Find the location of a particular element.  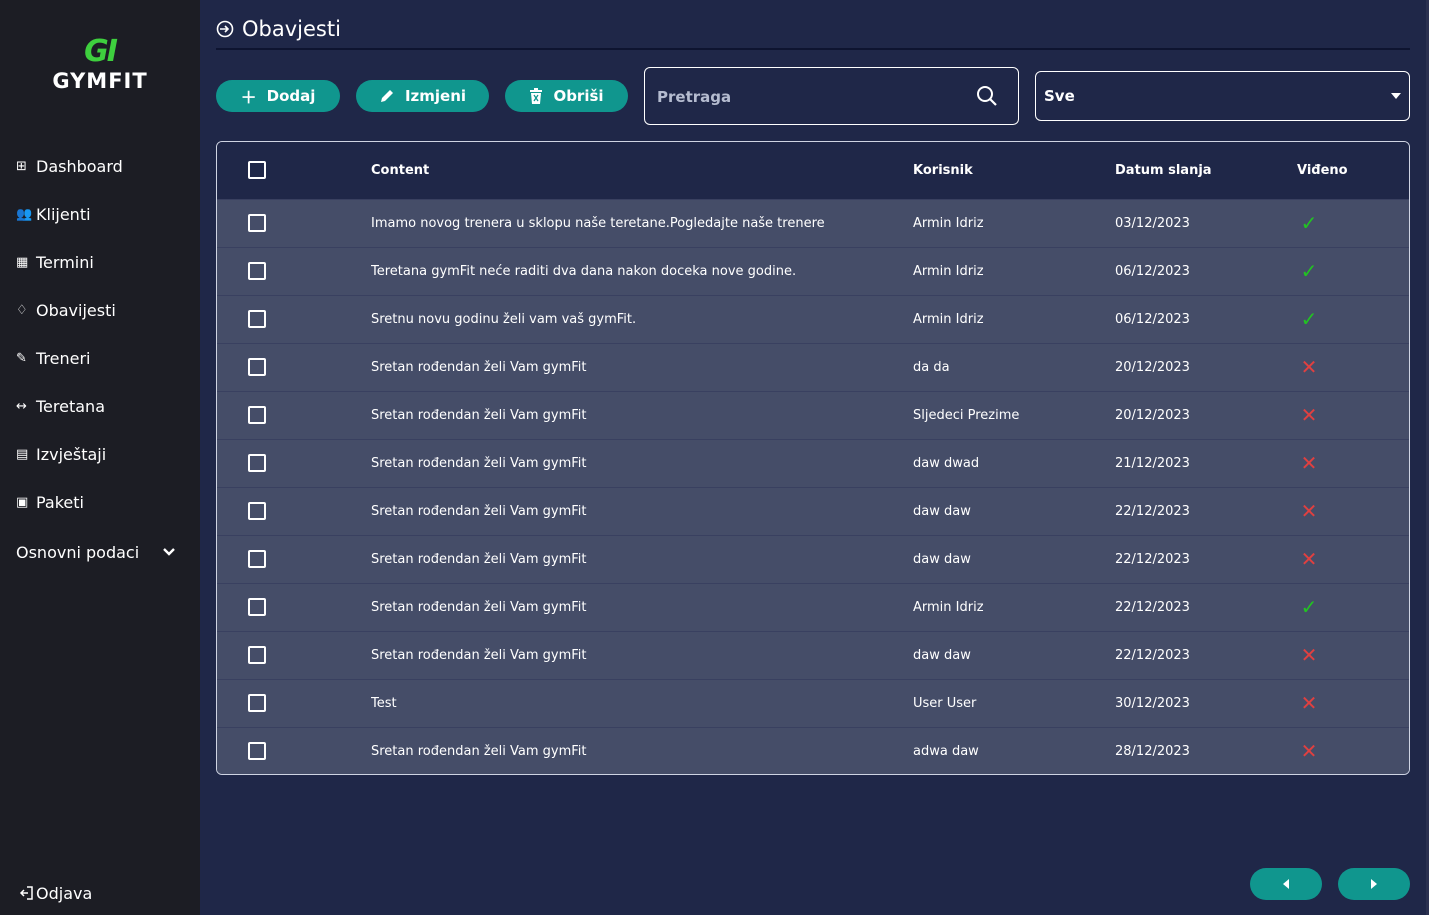

header-content: Content is located at coordinates (642, 170).